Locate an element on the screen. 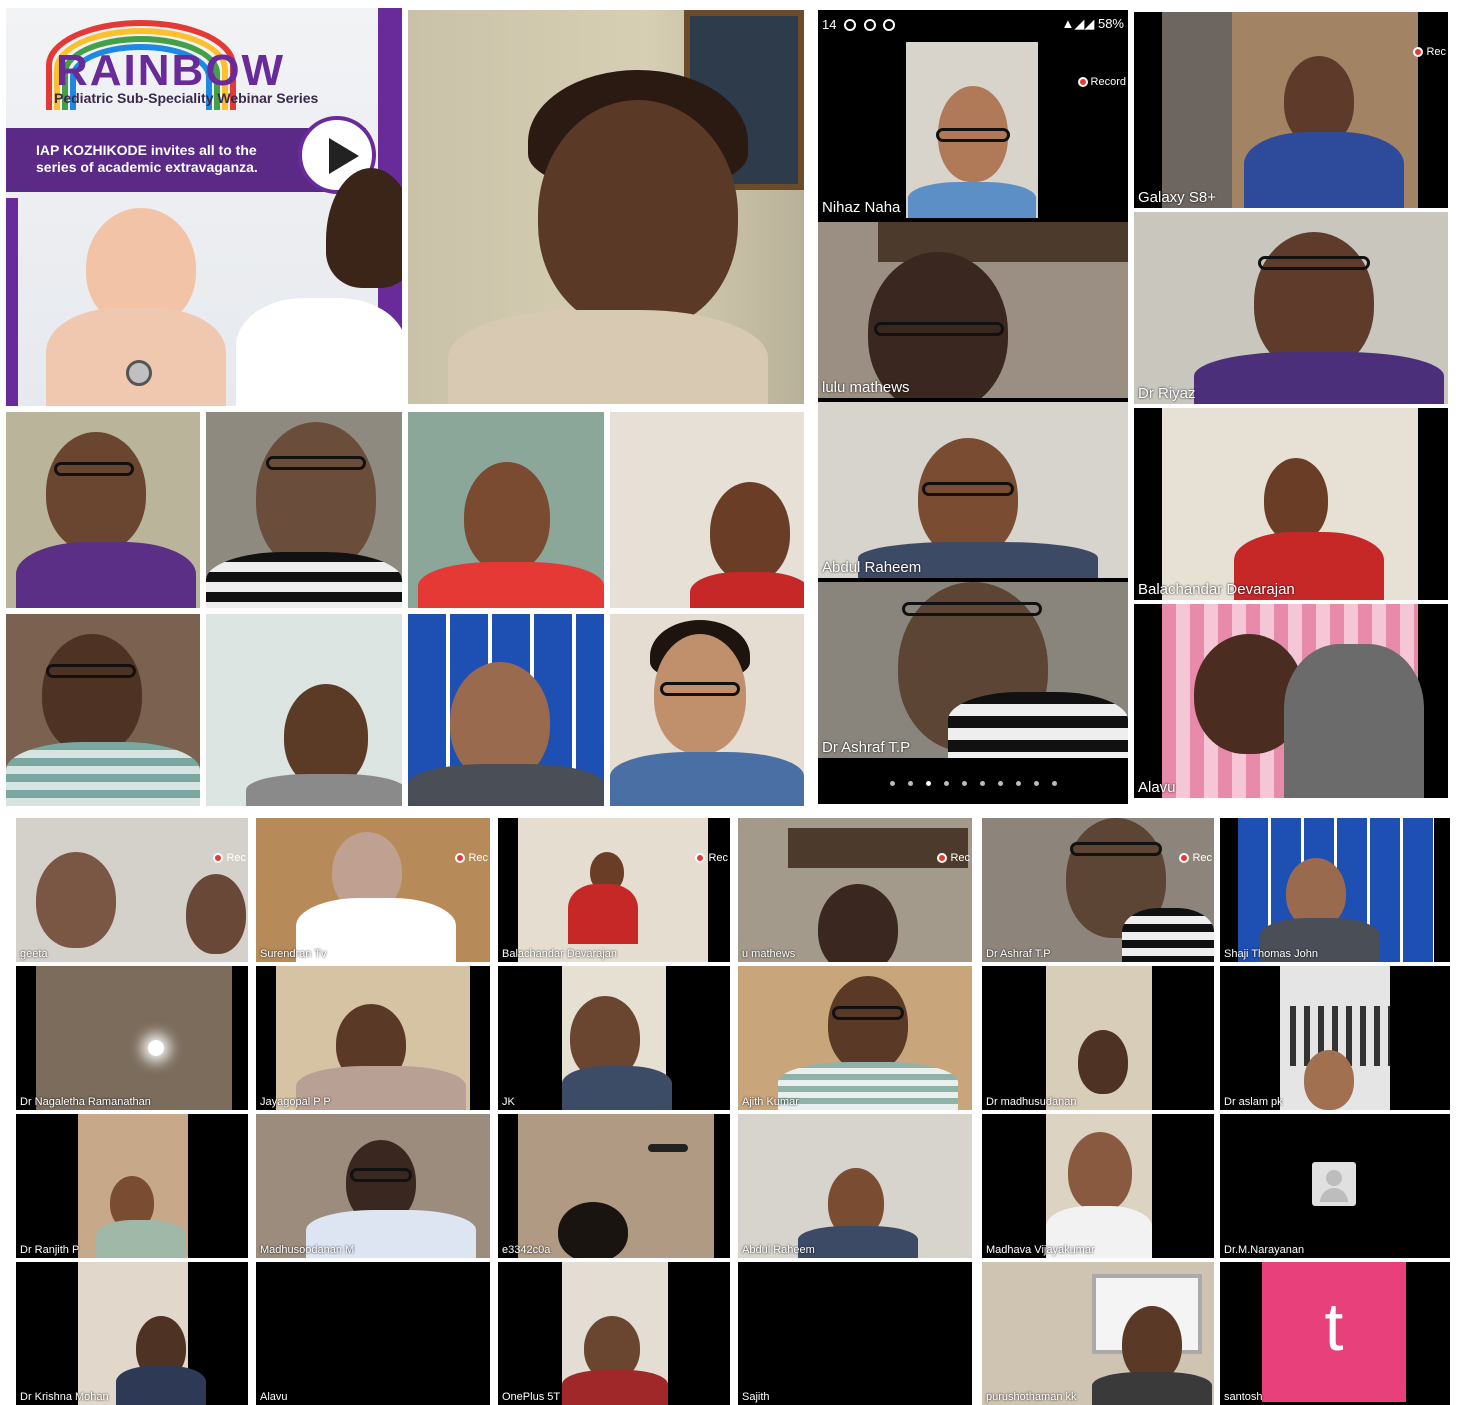  video-tile: Rec geeta is located at coordinates (132, 890).